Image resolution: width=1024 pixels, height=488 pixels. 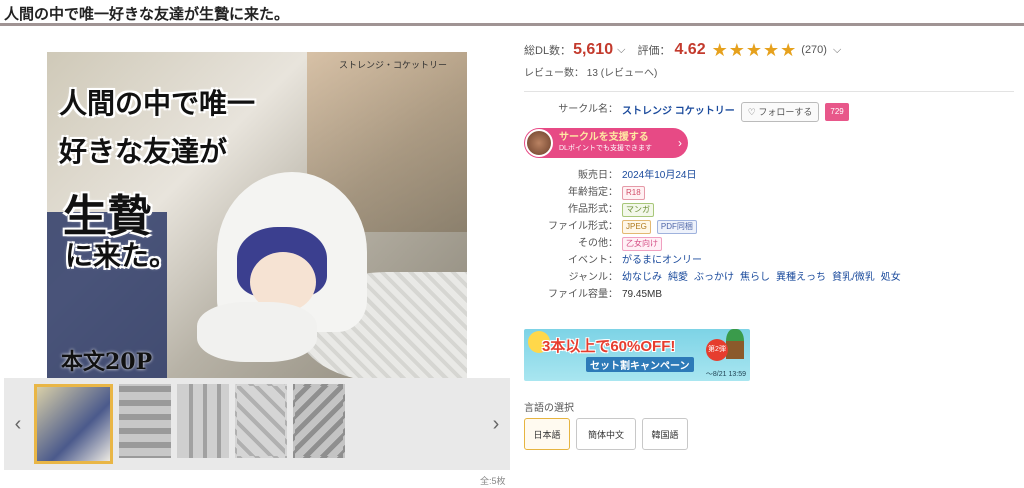 What do you see at coordinates (665, 434) in the screenshot?
I see `language-option-ko: 韓国語` at bounding box center [665, 434].